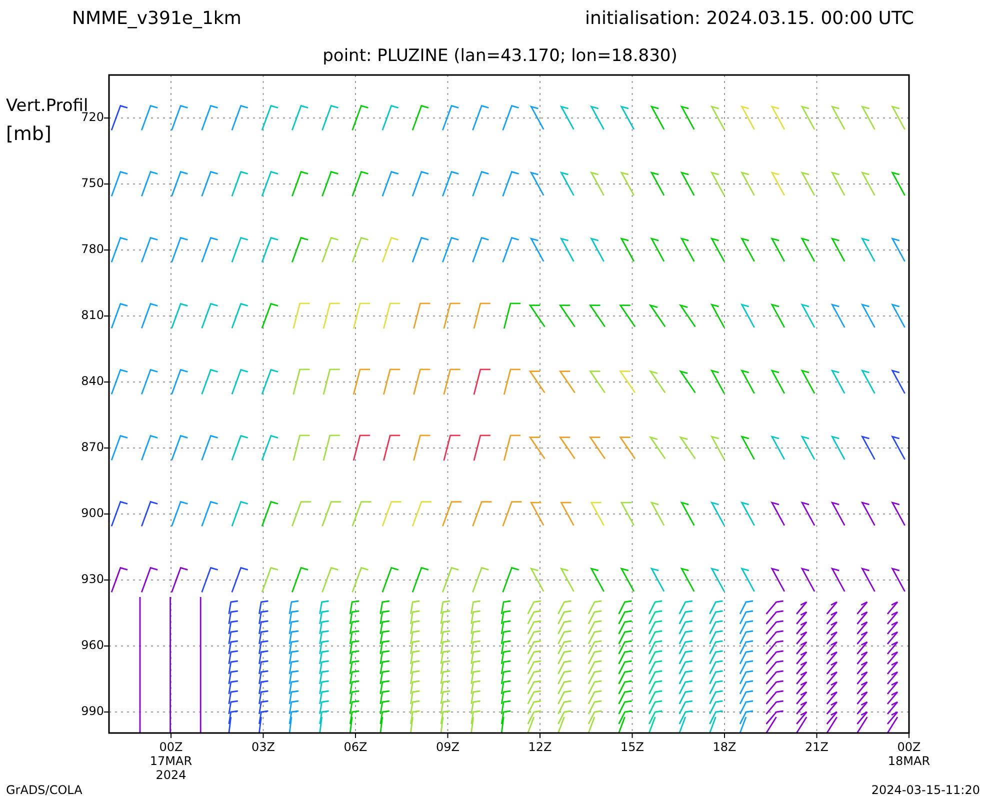 This screenshot has height=800, width=1000. Describe the element at coordinates (925, 790) in the screenshot. I see `footer-timestamp: 2024-03-15-11:20` at that location.